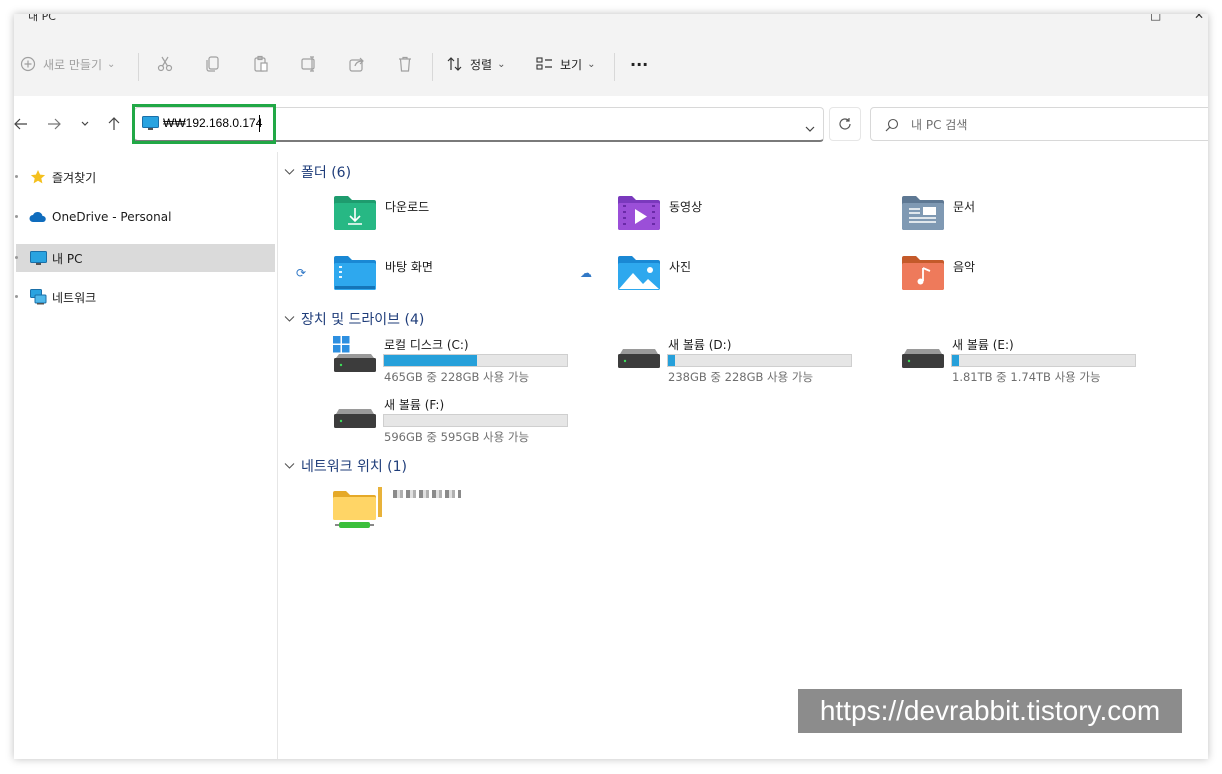  I want to click on sync-status-icon: ⟳, so click(301, 273).